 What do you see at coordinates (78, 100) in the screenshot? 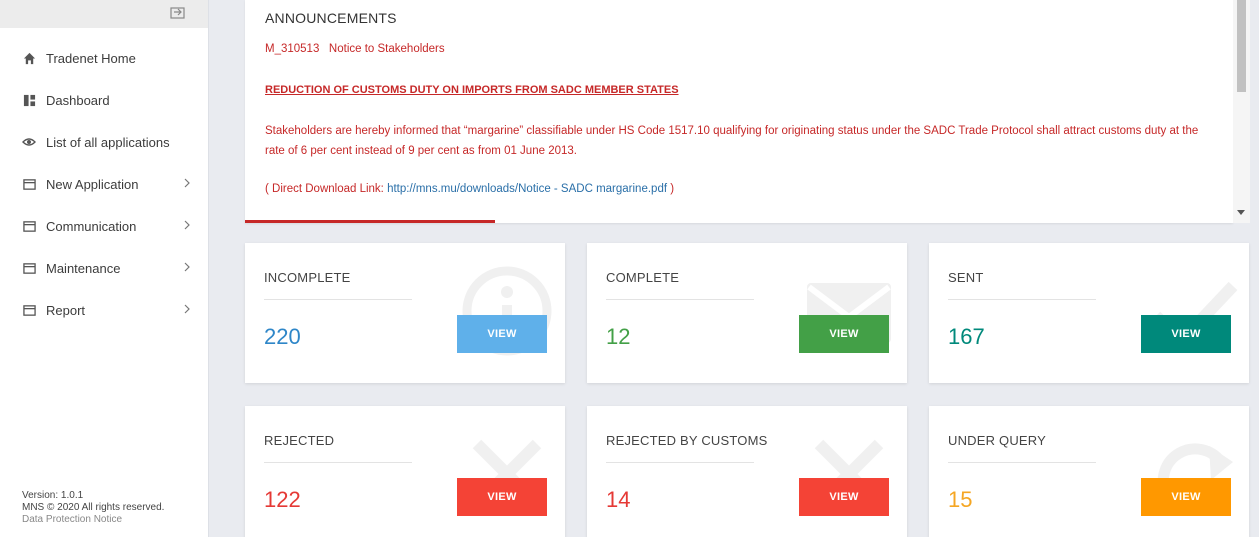
I see `sidebar-item-label: Dashboard` at bounding box center [78, 100].